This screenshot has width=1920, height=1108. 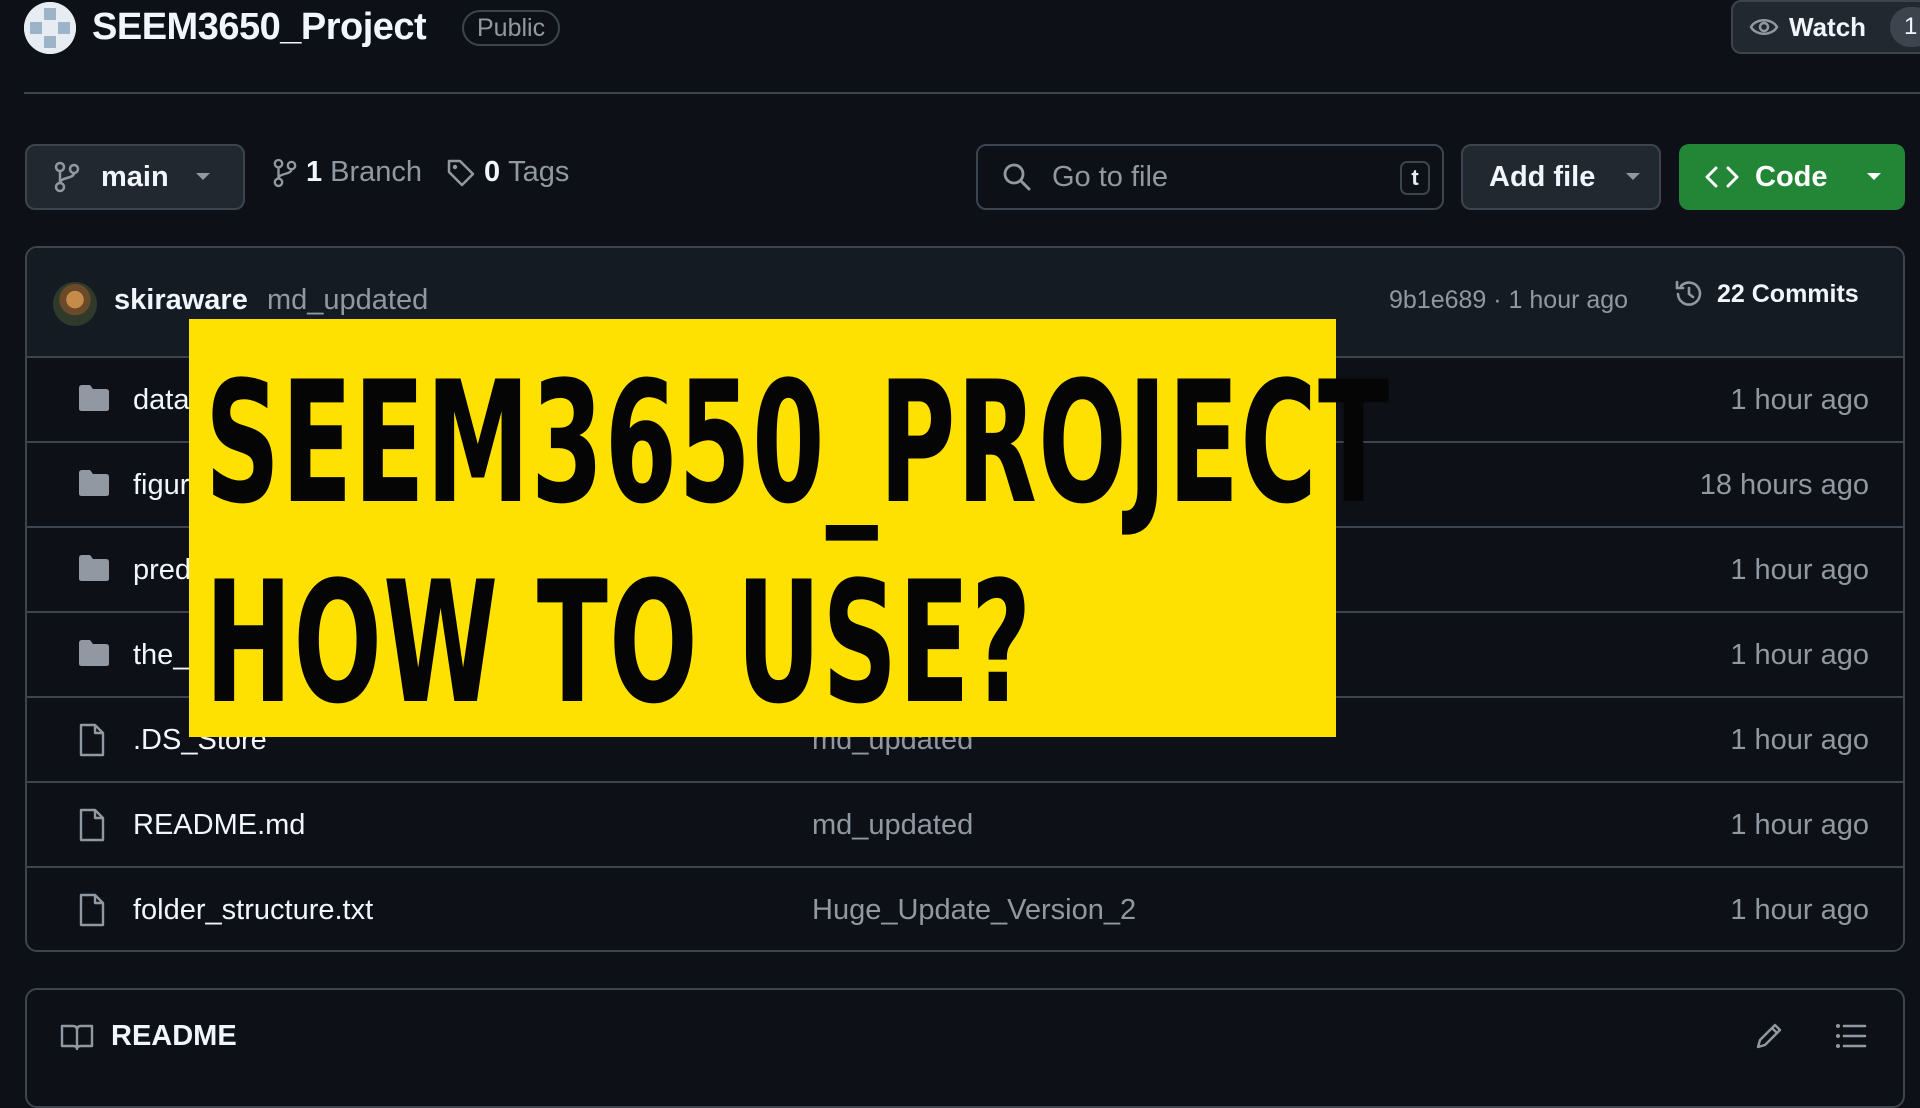 I want to click on file-time: 18 hours ago, so click(x=1784, y=485).